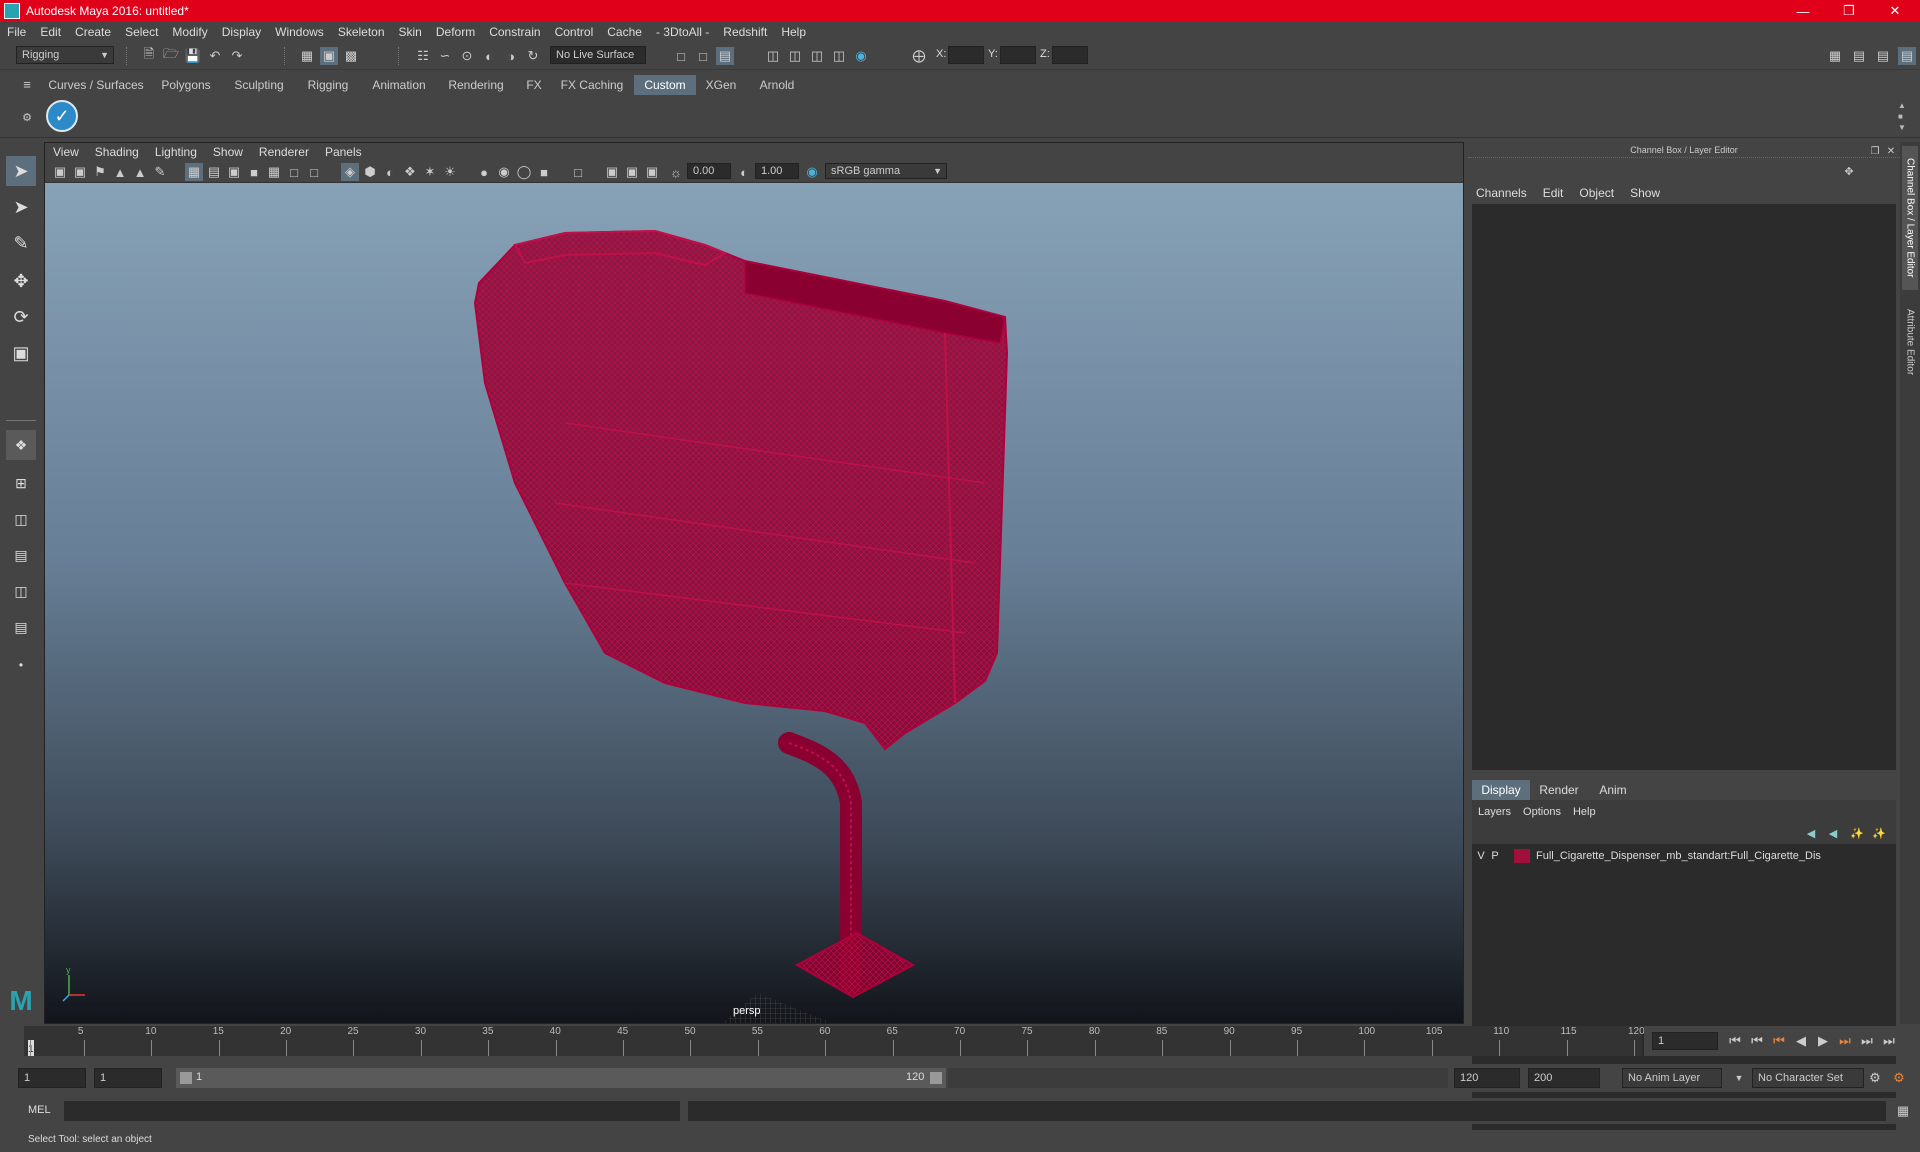 The width and height of the screenshot is (1920, 1152). Describe the element at coordinates (1808, 1078) in the screenshot. I see `character-set-dropdown: No Character Set` at that location.